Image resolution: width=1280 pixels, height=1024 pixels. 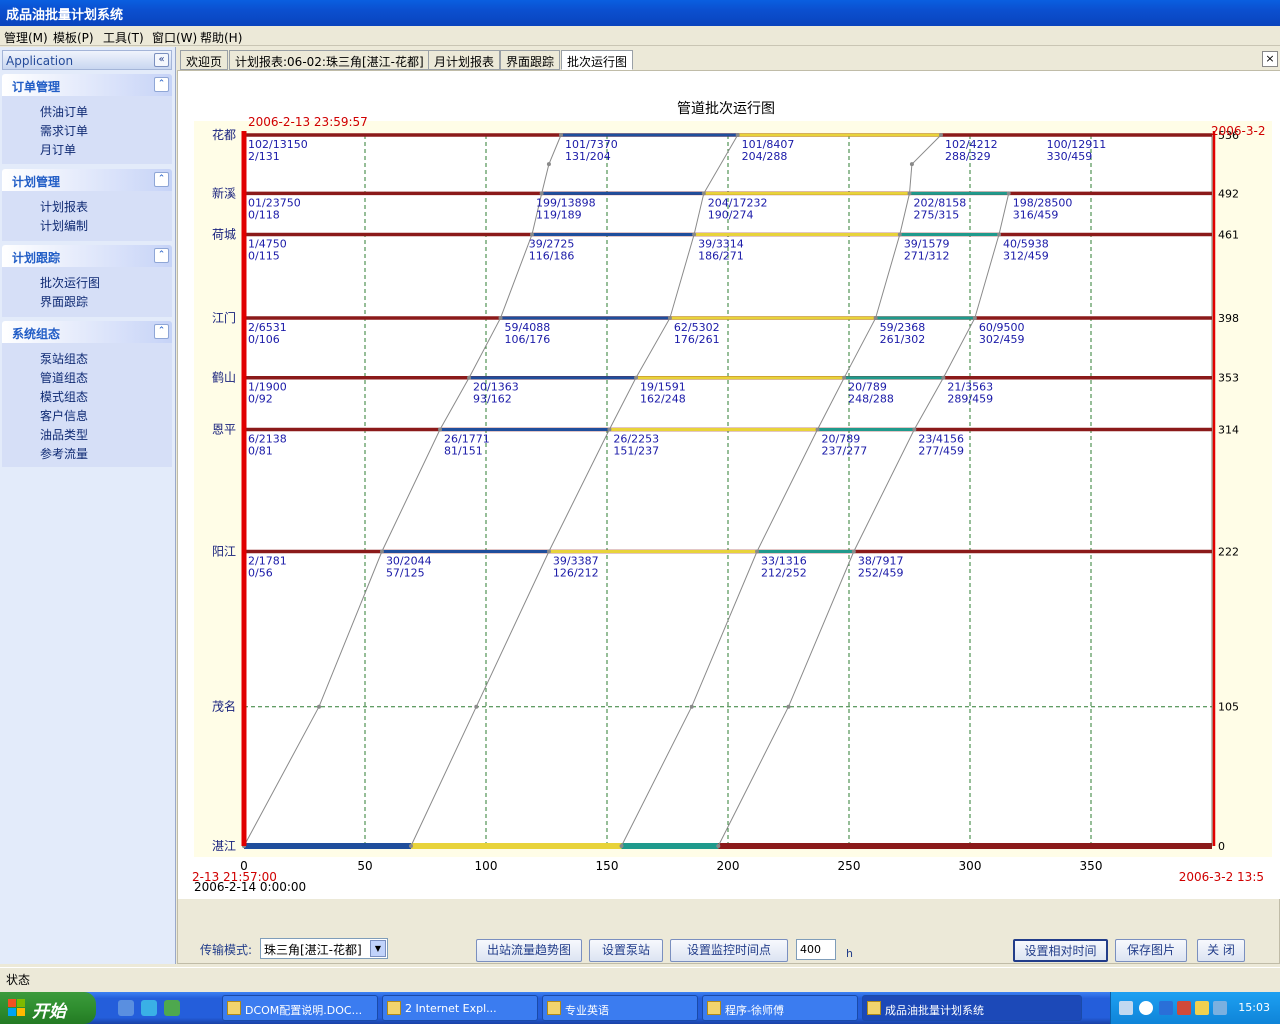 I want to click on nav-month-order: 月订单, so click(x=58, y=149).